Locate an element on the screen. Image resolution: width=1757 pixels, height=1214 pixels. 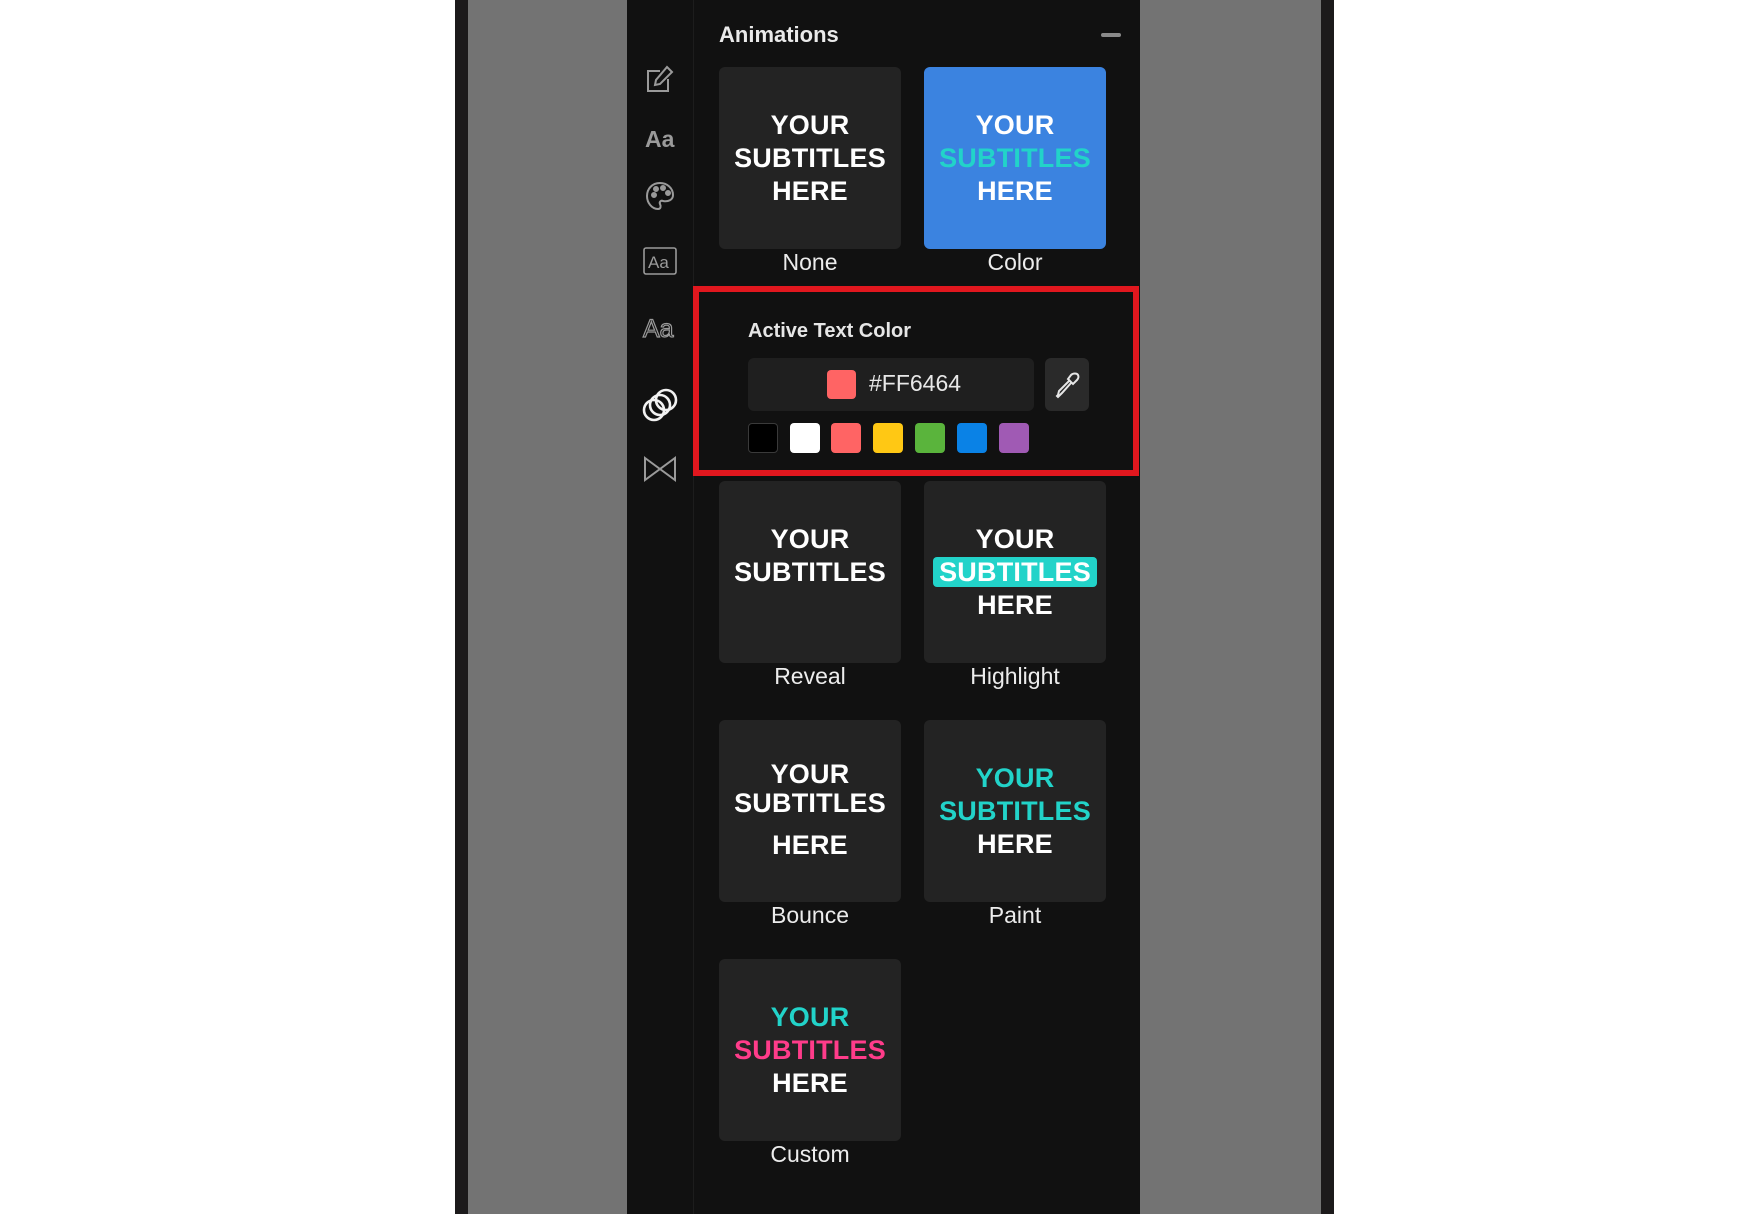
animation-card-paint: YOUR SUBTITLES HERE is located at coordinates (1015, 811).